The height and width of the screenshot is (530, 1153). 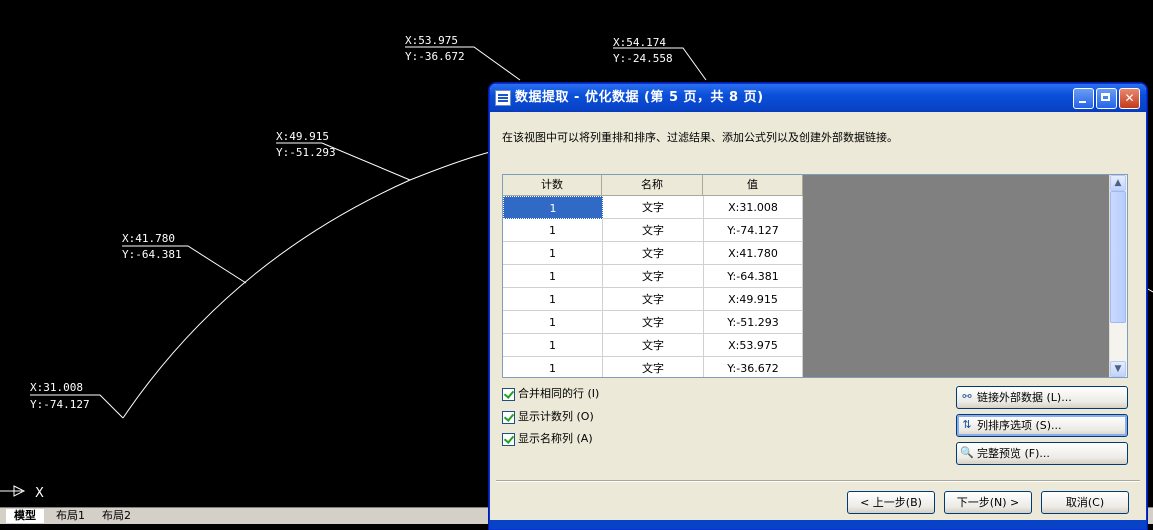 What do you see at coordinates (753, 345) in the screenshot?
I see `cell-value: X:53.975` at bounding box center [753, 345].